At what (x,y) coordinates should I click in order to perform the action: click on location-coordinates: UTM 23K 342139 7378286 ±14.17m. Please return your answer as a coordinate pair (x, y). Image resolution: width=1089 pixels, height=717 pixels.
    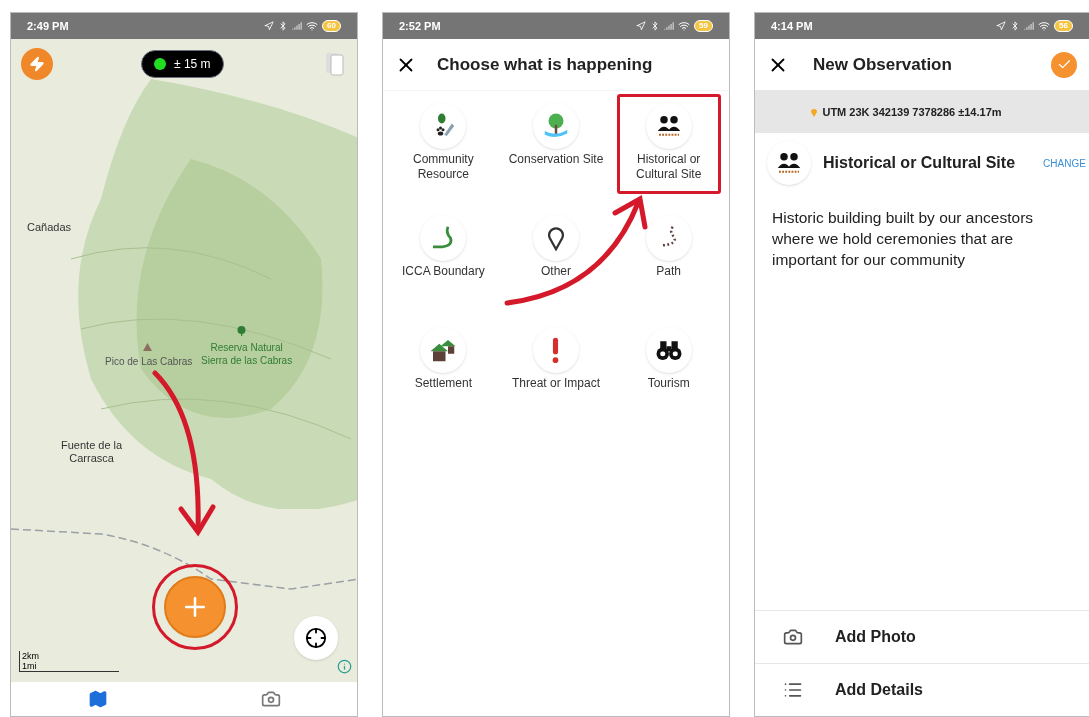
    Looking at the image, I should click on (912, 112).